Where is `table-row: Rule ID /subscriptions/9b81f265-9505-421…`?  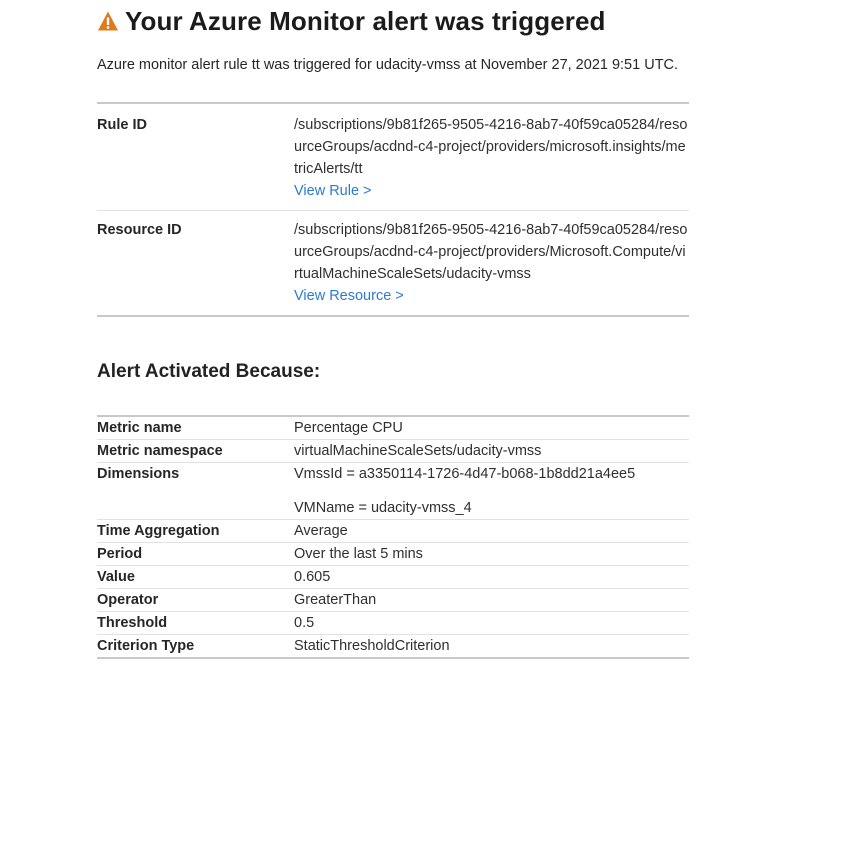 table-row: Rule ID /subscriptions/9b81f265-9505-421… is located at coordinates (393, 157).